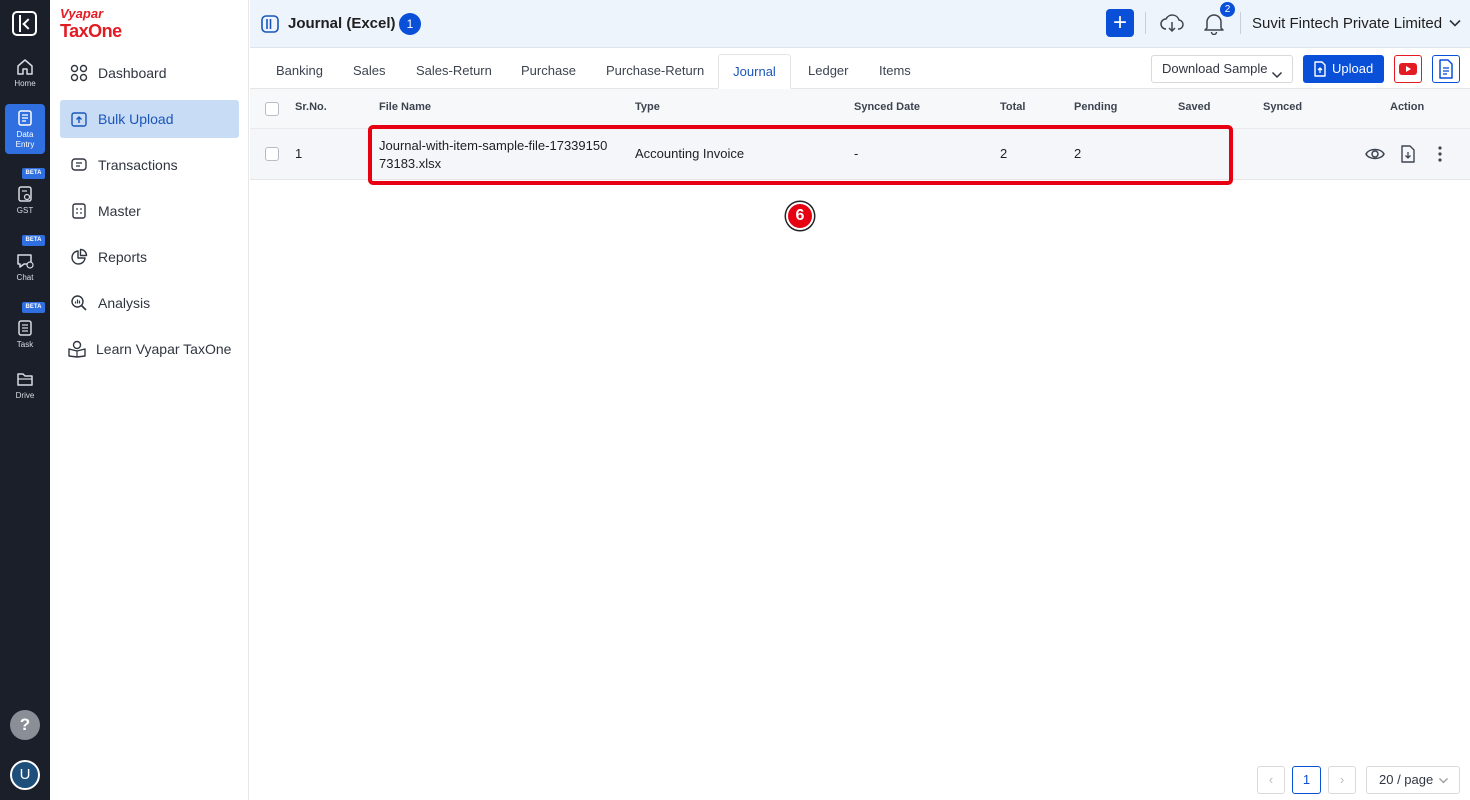 This screenshot has height=800, width=1470. What do you see at coordinates (138, 165) in the screenshot?
I see `sidebar-item-label: Transactions` at bounding box center [138, 165].